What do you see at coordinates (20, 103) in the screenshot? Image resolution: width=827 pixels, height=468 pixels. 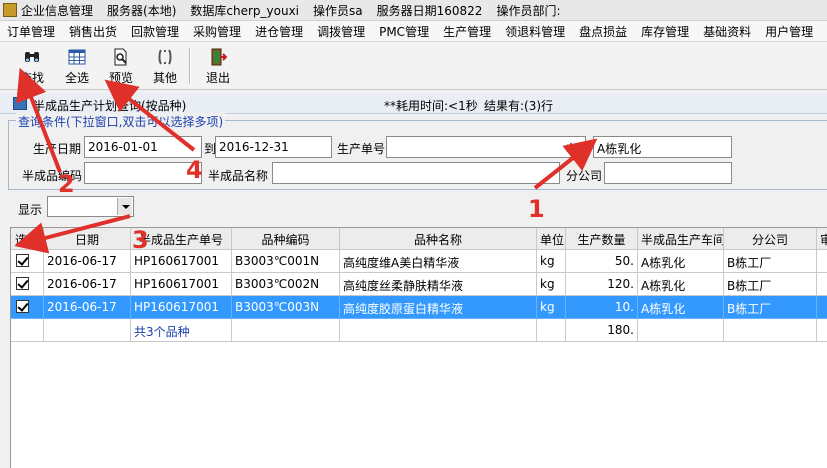 I see `window-icon` at bounding box center [20, 103].